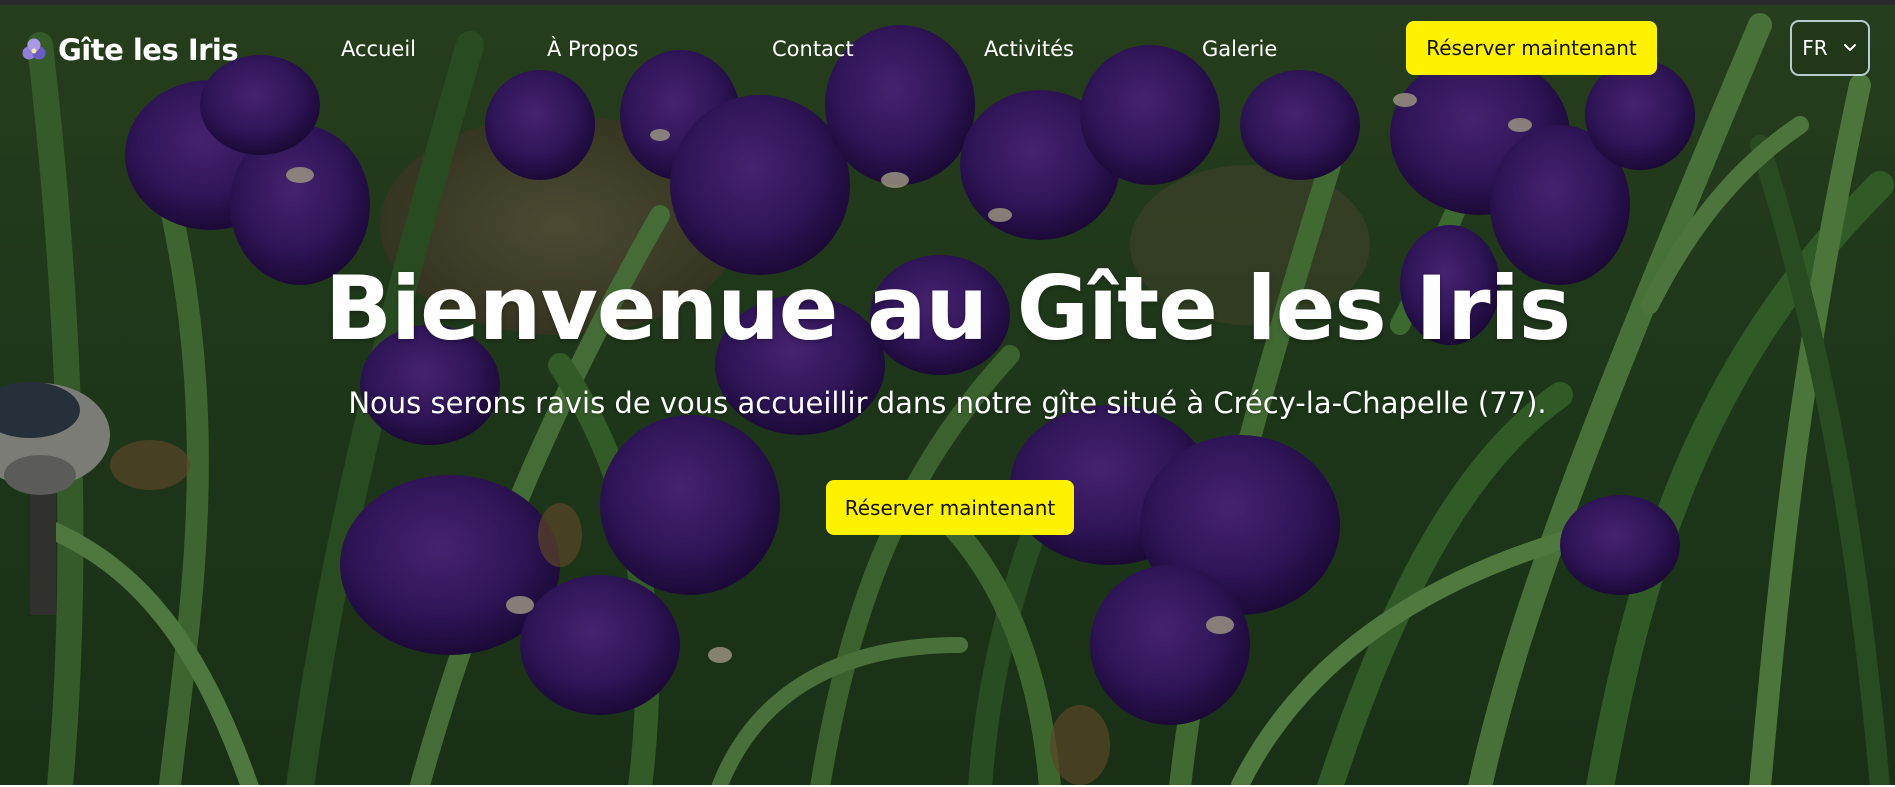 The width and height of the screenshot is (1895, 787). Describe the element at coordinates (1239, 49) in the screenshot. I see `nav-link-galerie: Galerie` at that location.